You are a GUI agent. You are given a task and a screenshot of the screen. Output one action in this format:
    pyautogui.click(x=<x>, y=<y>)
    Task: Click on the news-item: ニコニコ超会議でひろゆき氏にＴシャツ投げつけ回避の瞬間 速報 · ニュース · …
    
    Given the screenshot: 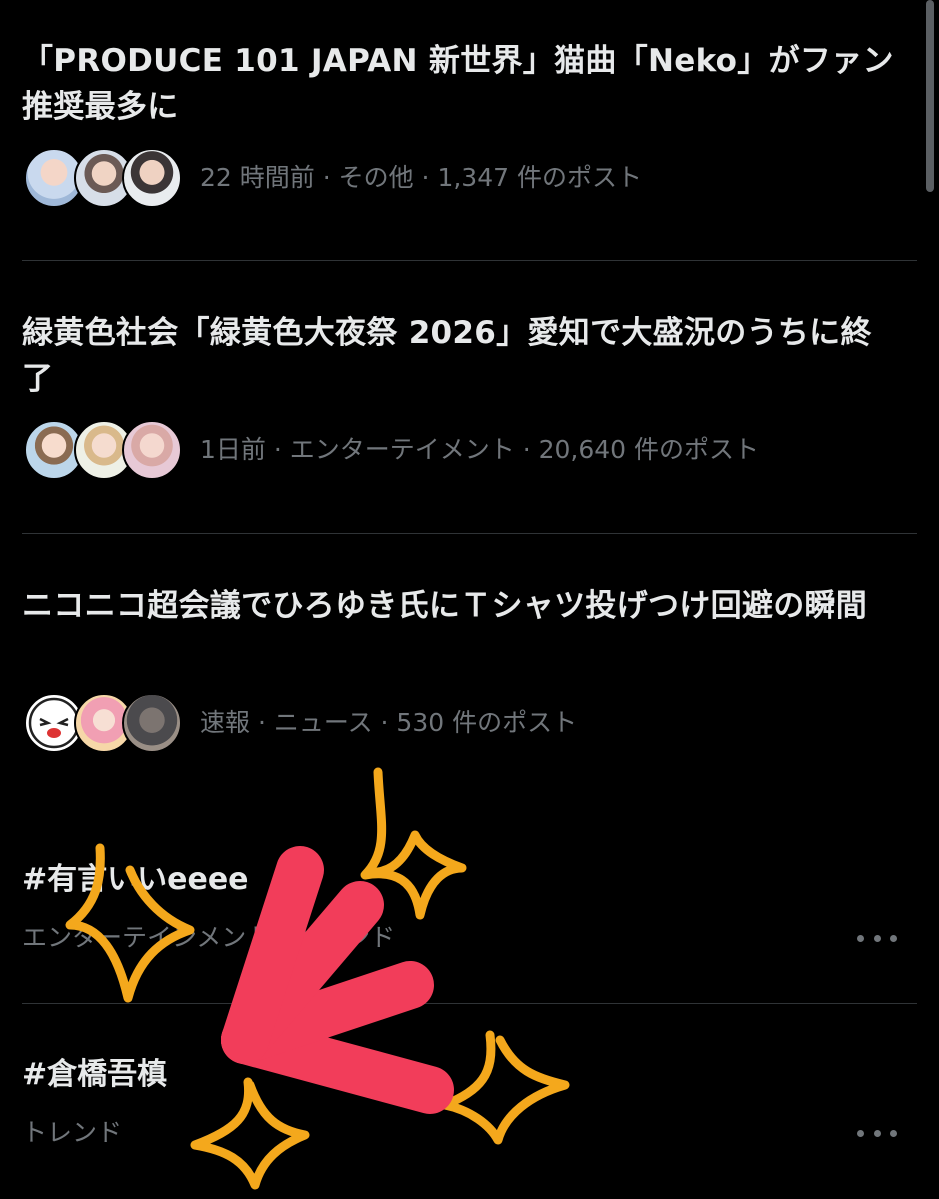 What is the action you would take?
    pyautogui.click(x=469, y=668)
    